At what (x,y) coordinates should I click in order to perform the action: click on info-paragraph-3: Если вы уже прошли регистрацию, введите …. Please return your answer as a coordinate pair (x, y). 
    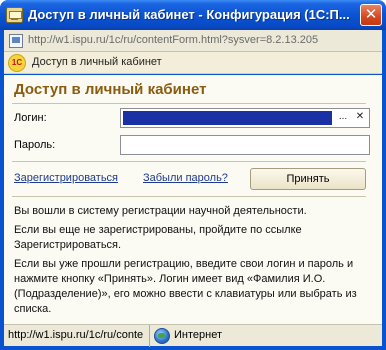
    Looking at the image, I should click on (185, 286).